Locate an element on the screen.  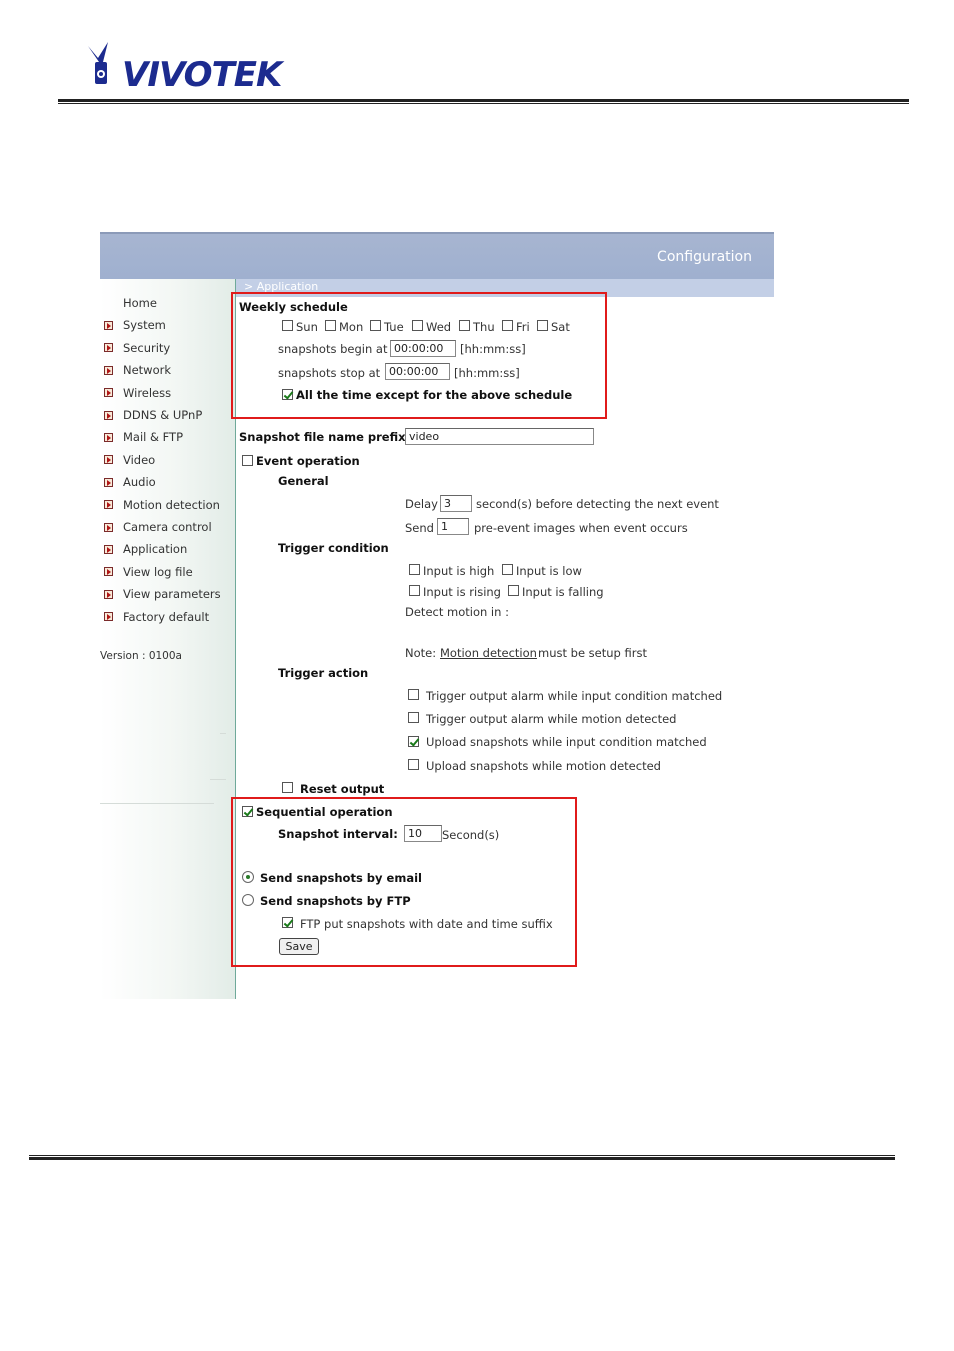
day-checkbox-tue is located at coordinates (375, 325).